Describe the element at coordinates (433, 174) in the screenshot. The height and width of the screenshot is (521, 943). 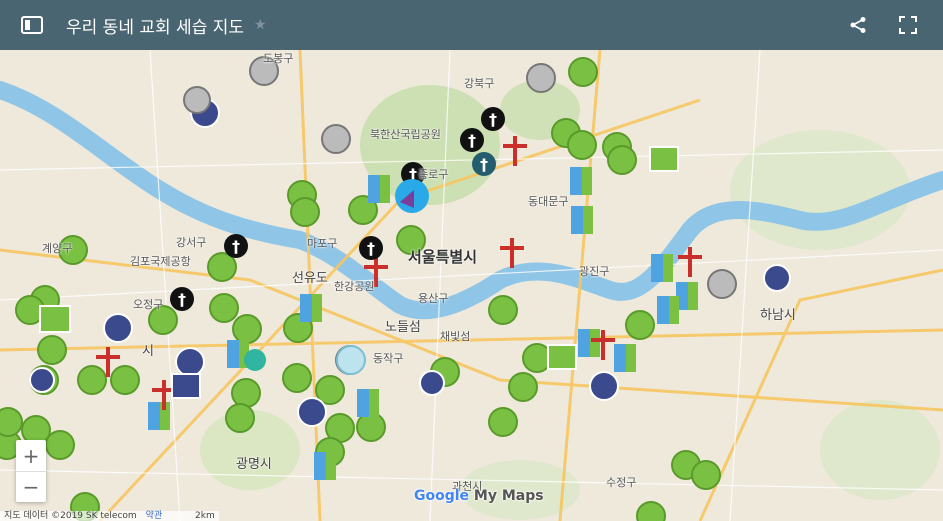
I see `label-jongno: 종로구` at that location.